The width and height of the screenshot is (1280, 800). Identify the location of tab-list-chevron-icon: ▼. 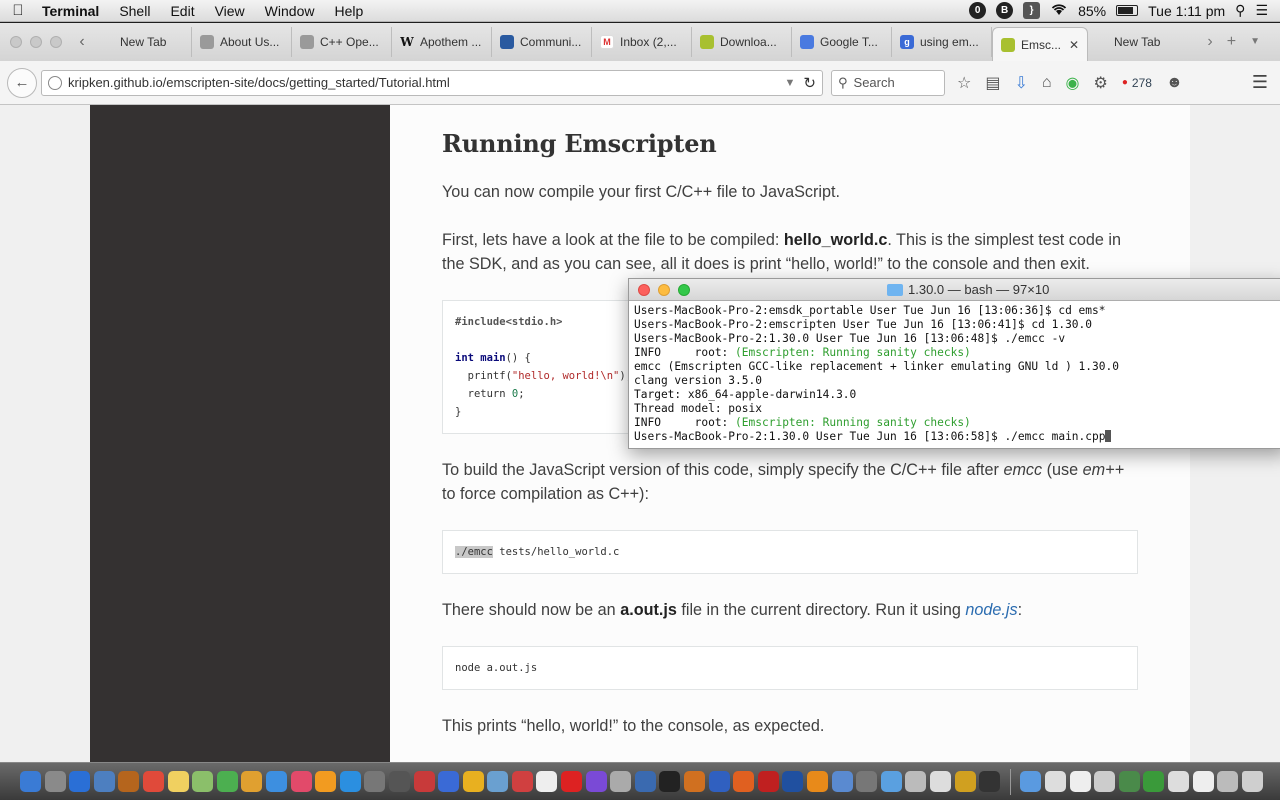
(1255, 42).